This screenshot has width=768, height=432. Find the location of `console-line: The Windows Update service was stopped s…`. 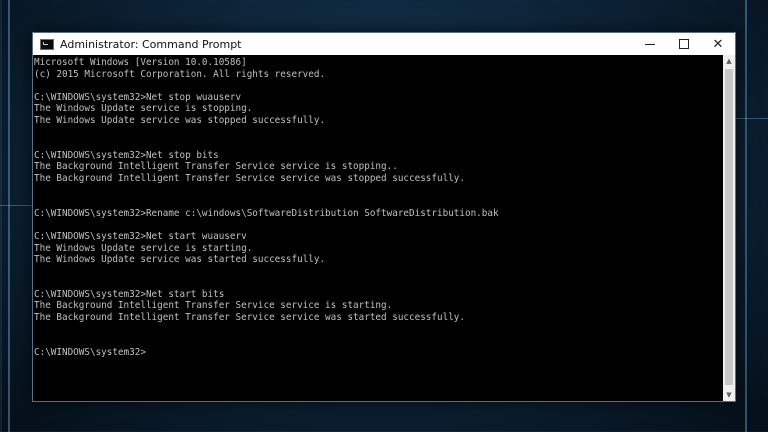

console-line: The Windows Update service was stopped s… is located at coordinates (180, 120).